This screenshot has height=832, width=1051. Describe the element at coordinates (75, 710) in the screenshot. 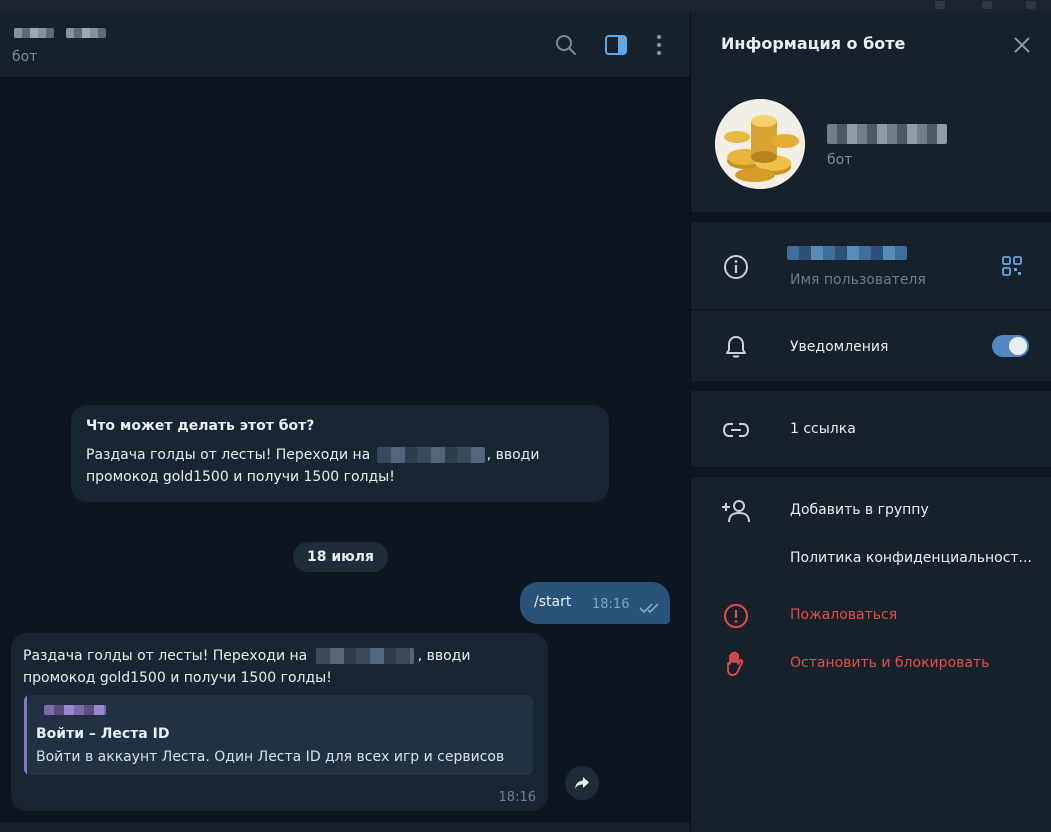

I see `preview-site-name-redacted` at that location.